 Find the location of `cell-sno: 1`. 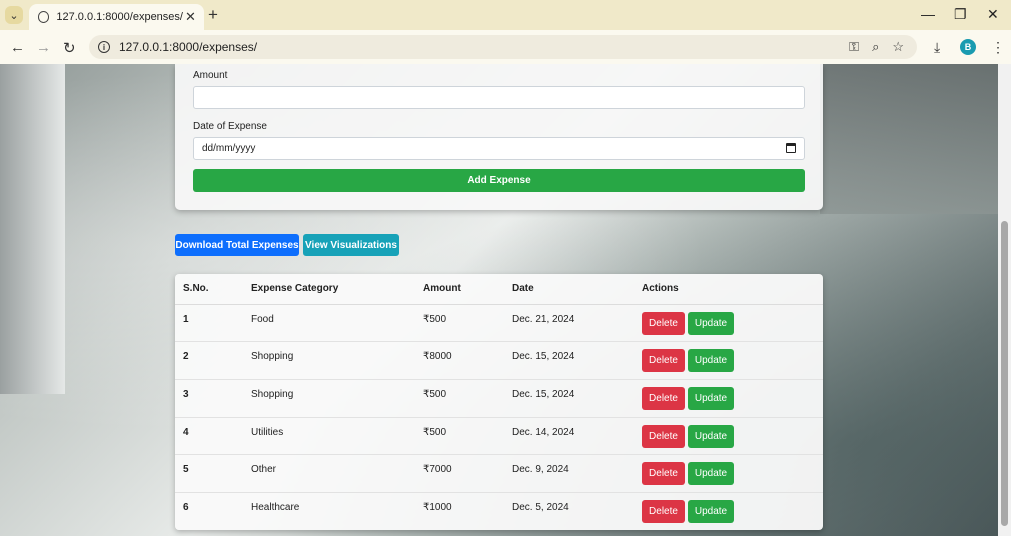

cell-sno: 1 is located at coordinates (209, 323).